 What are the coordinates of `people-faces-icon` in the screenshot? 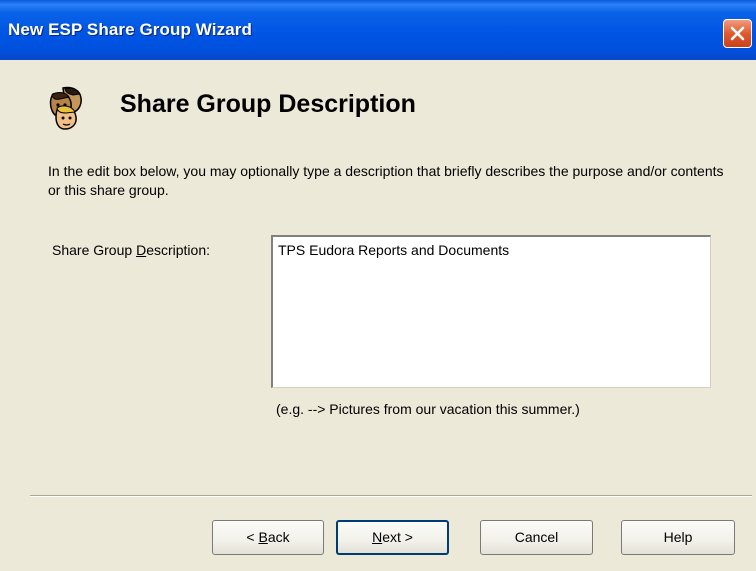 It's located at (65, 108).